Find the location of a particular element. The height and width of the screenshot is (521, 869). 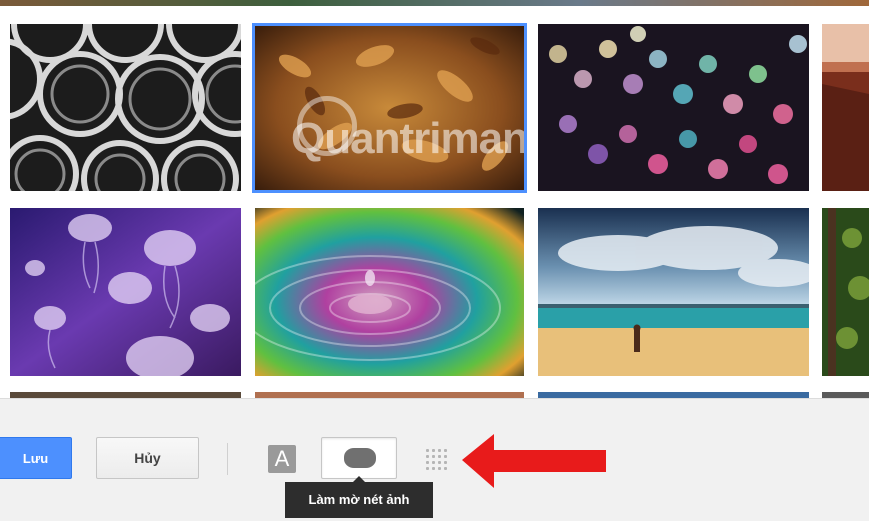

tile-red-canyon is located at coordinates (845, 107).